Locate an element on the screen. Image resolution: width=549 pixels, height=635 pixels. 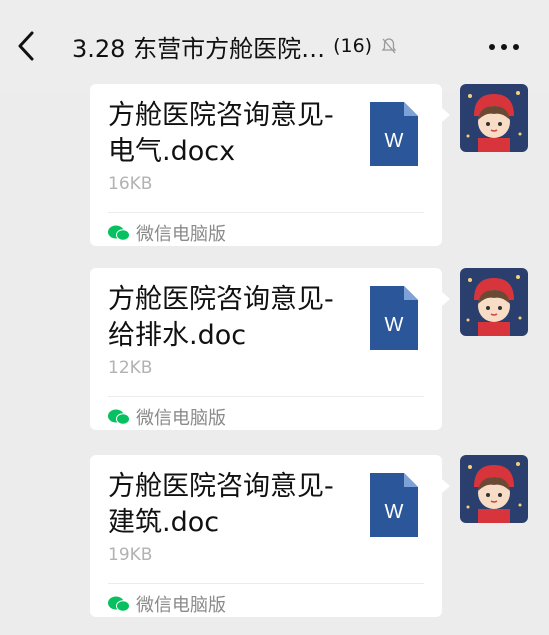
more-dots-icon is located at coordinates (504, 47).